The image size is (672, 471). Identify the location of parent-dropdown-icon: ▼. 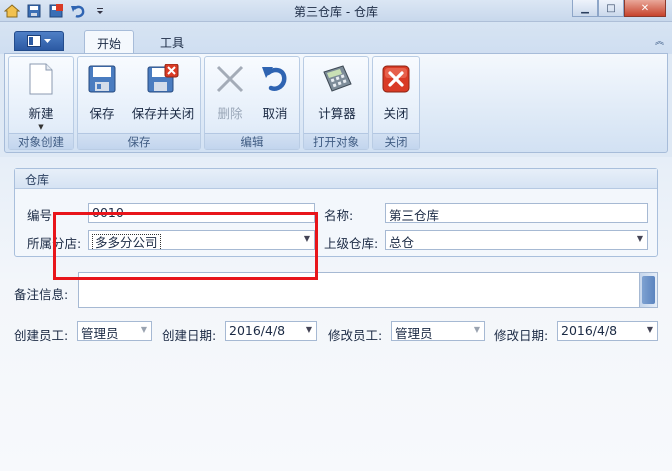
(640, 238).